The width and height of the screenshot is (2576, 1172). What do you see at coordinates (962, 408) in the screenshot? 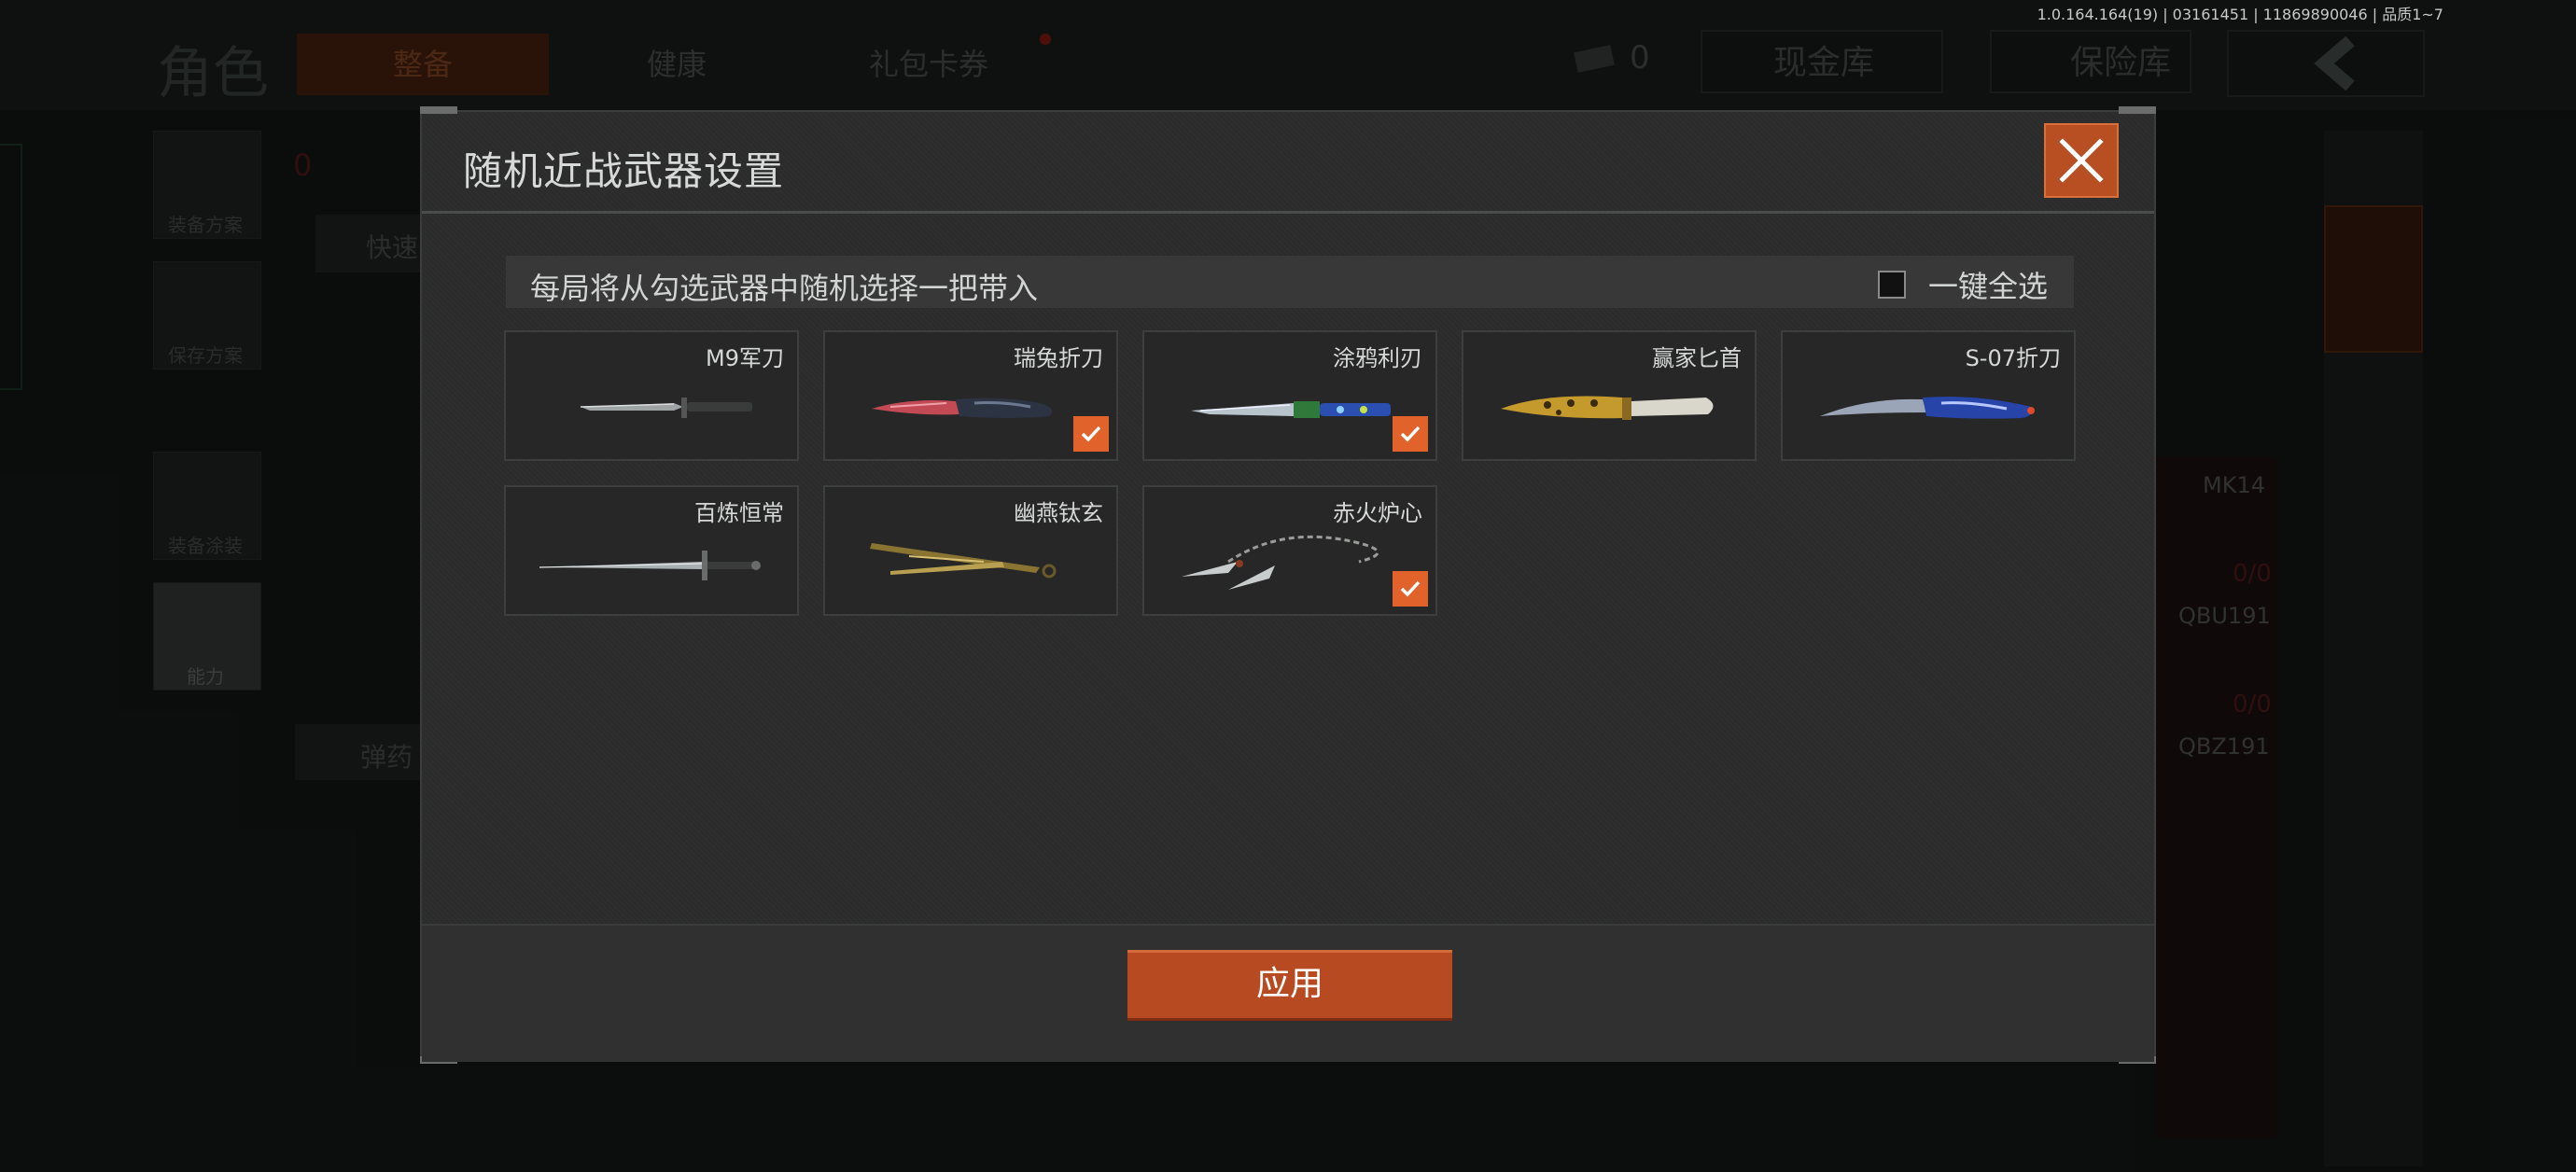
I see `ruitu-knife-image` at bounding box center [962, 408].